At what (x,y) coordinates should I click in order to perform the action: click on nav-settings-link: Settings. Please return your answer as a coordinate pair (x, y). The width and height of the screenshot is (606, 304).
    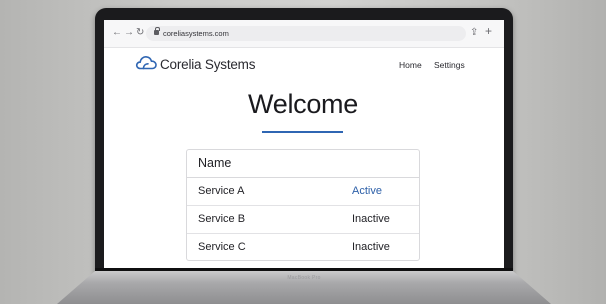
    Looking at the image, I should click on (449, 65).